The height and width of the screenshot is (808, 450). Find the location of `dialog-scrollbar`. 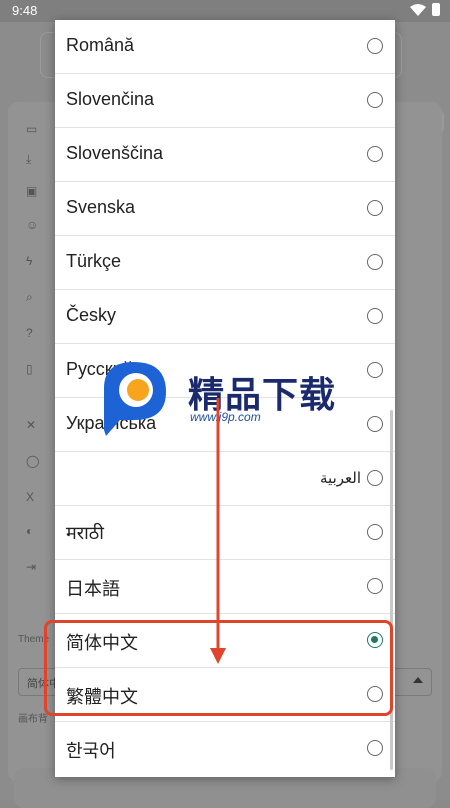

dialog-scrollbar is located at coordinates (391, 590).